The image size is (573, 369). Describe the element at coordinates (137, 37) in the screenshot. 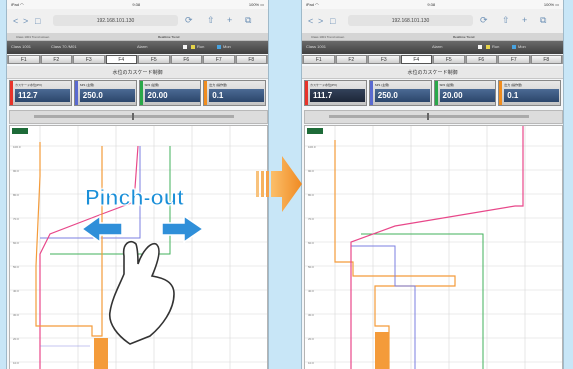

I see `browser-tab-strip: Class 1001 Trend screen Realtime Trend` at that location.